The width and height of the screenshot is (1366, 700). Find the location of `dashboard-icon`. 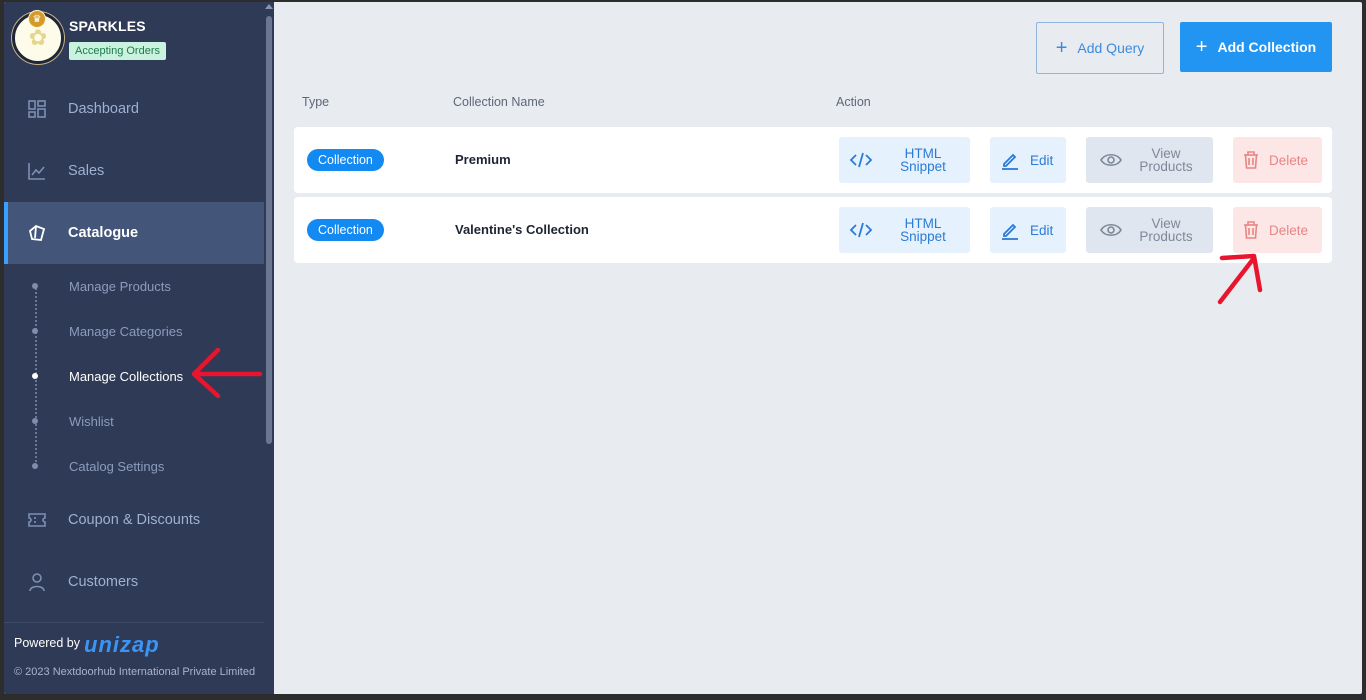

dashboard-icon is located at coordinates (37, 109).